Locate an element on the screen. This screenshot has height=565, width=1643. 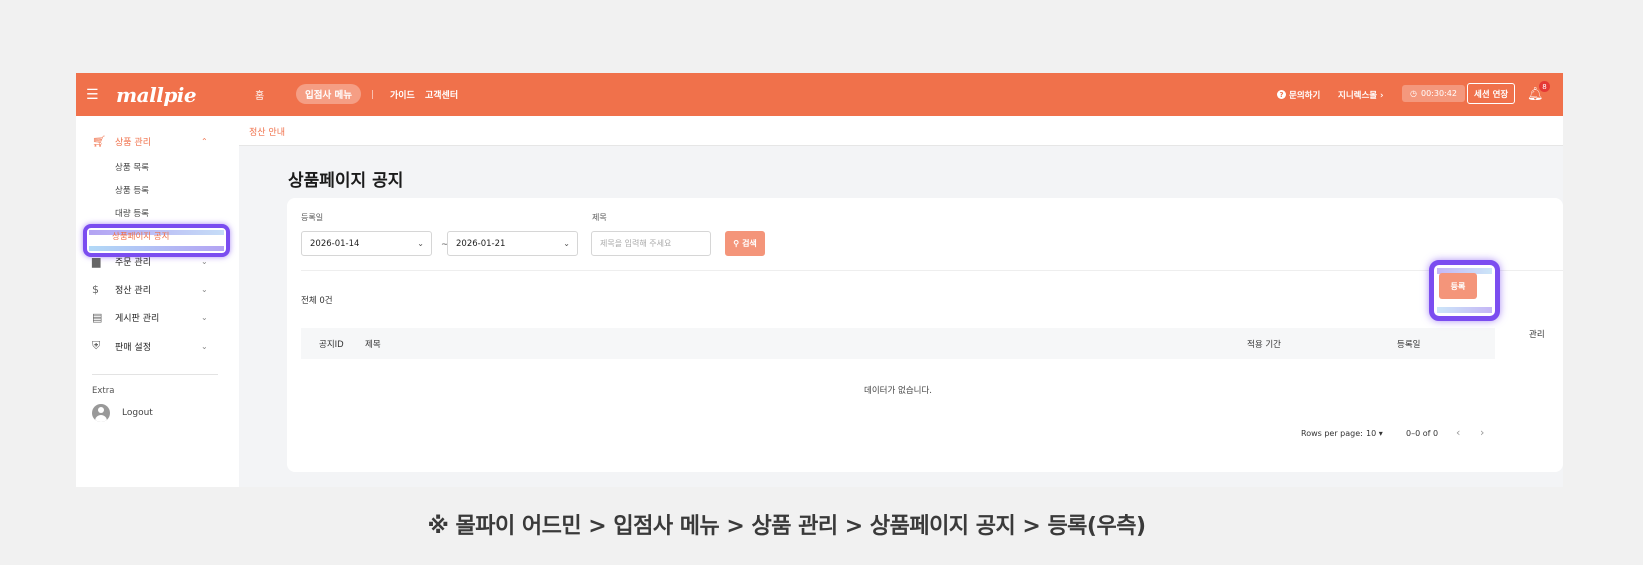
board-icon: ▤ is located at coordinates (97, 317).